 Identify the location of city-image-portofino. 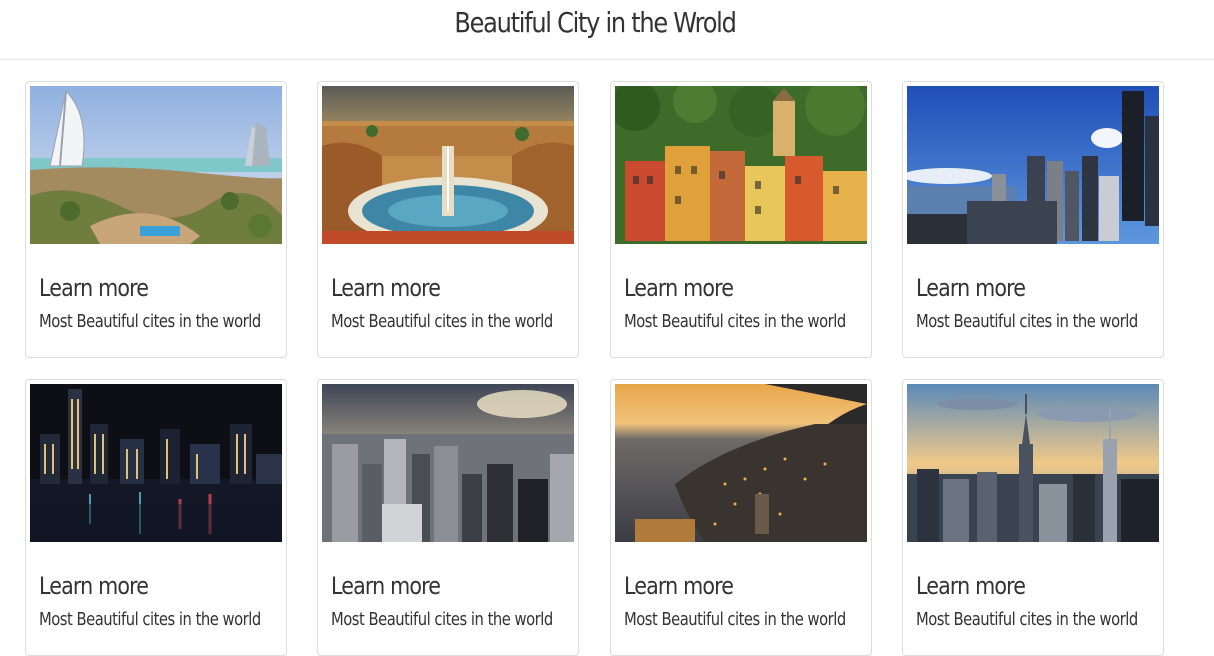
(741, 165).